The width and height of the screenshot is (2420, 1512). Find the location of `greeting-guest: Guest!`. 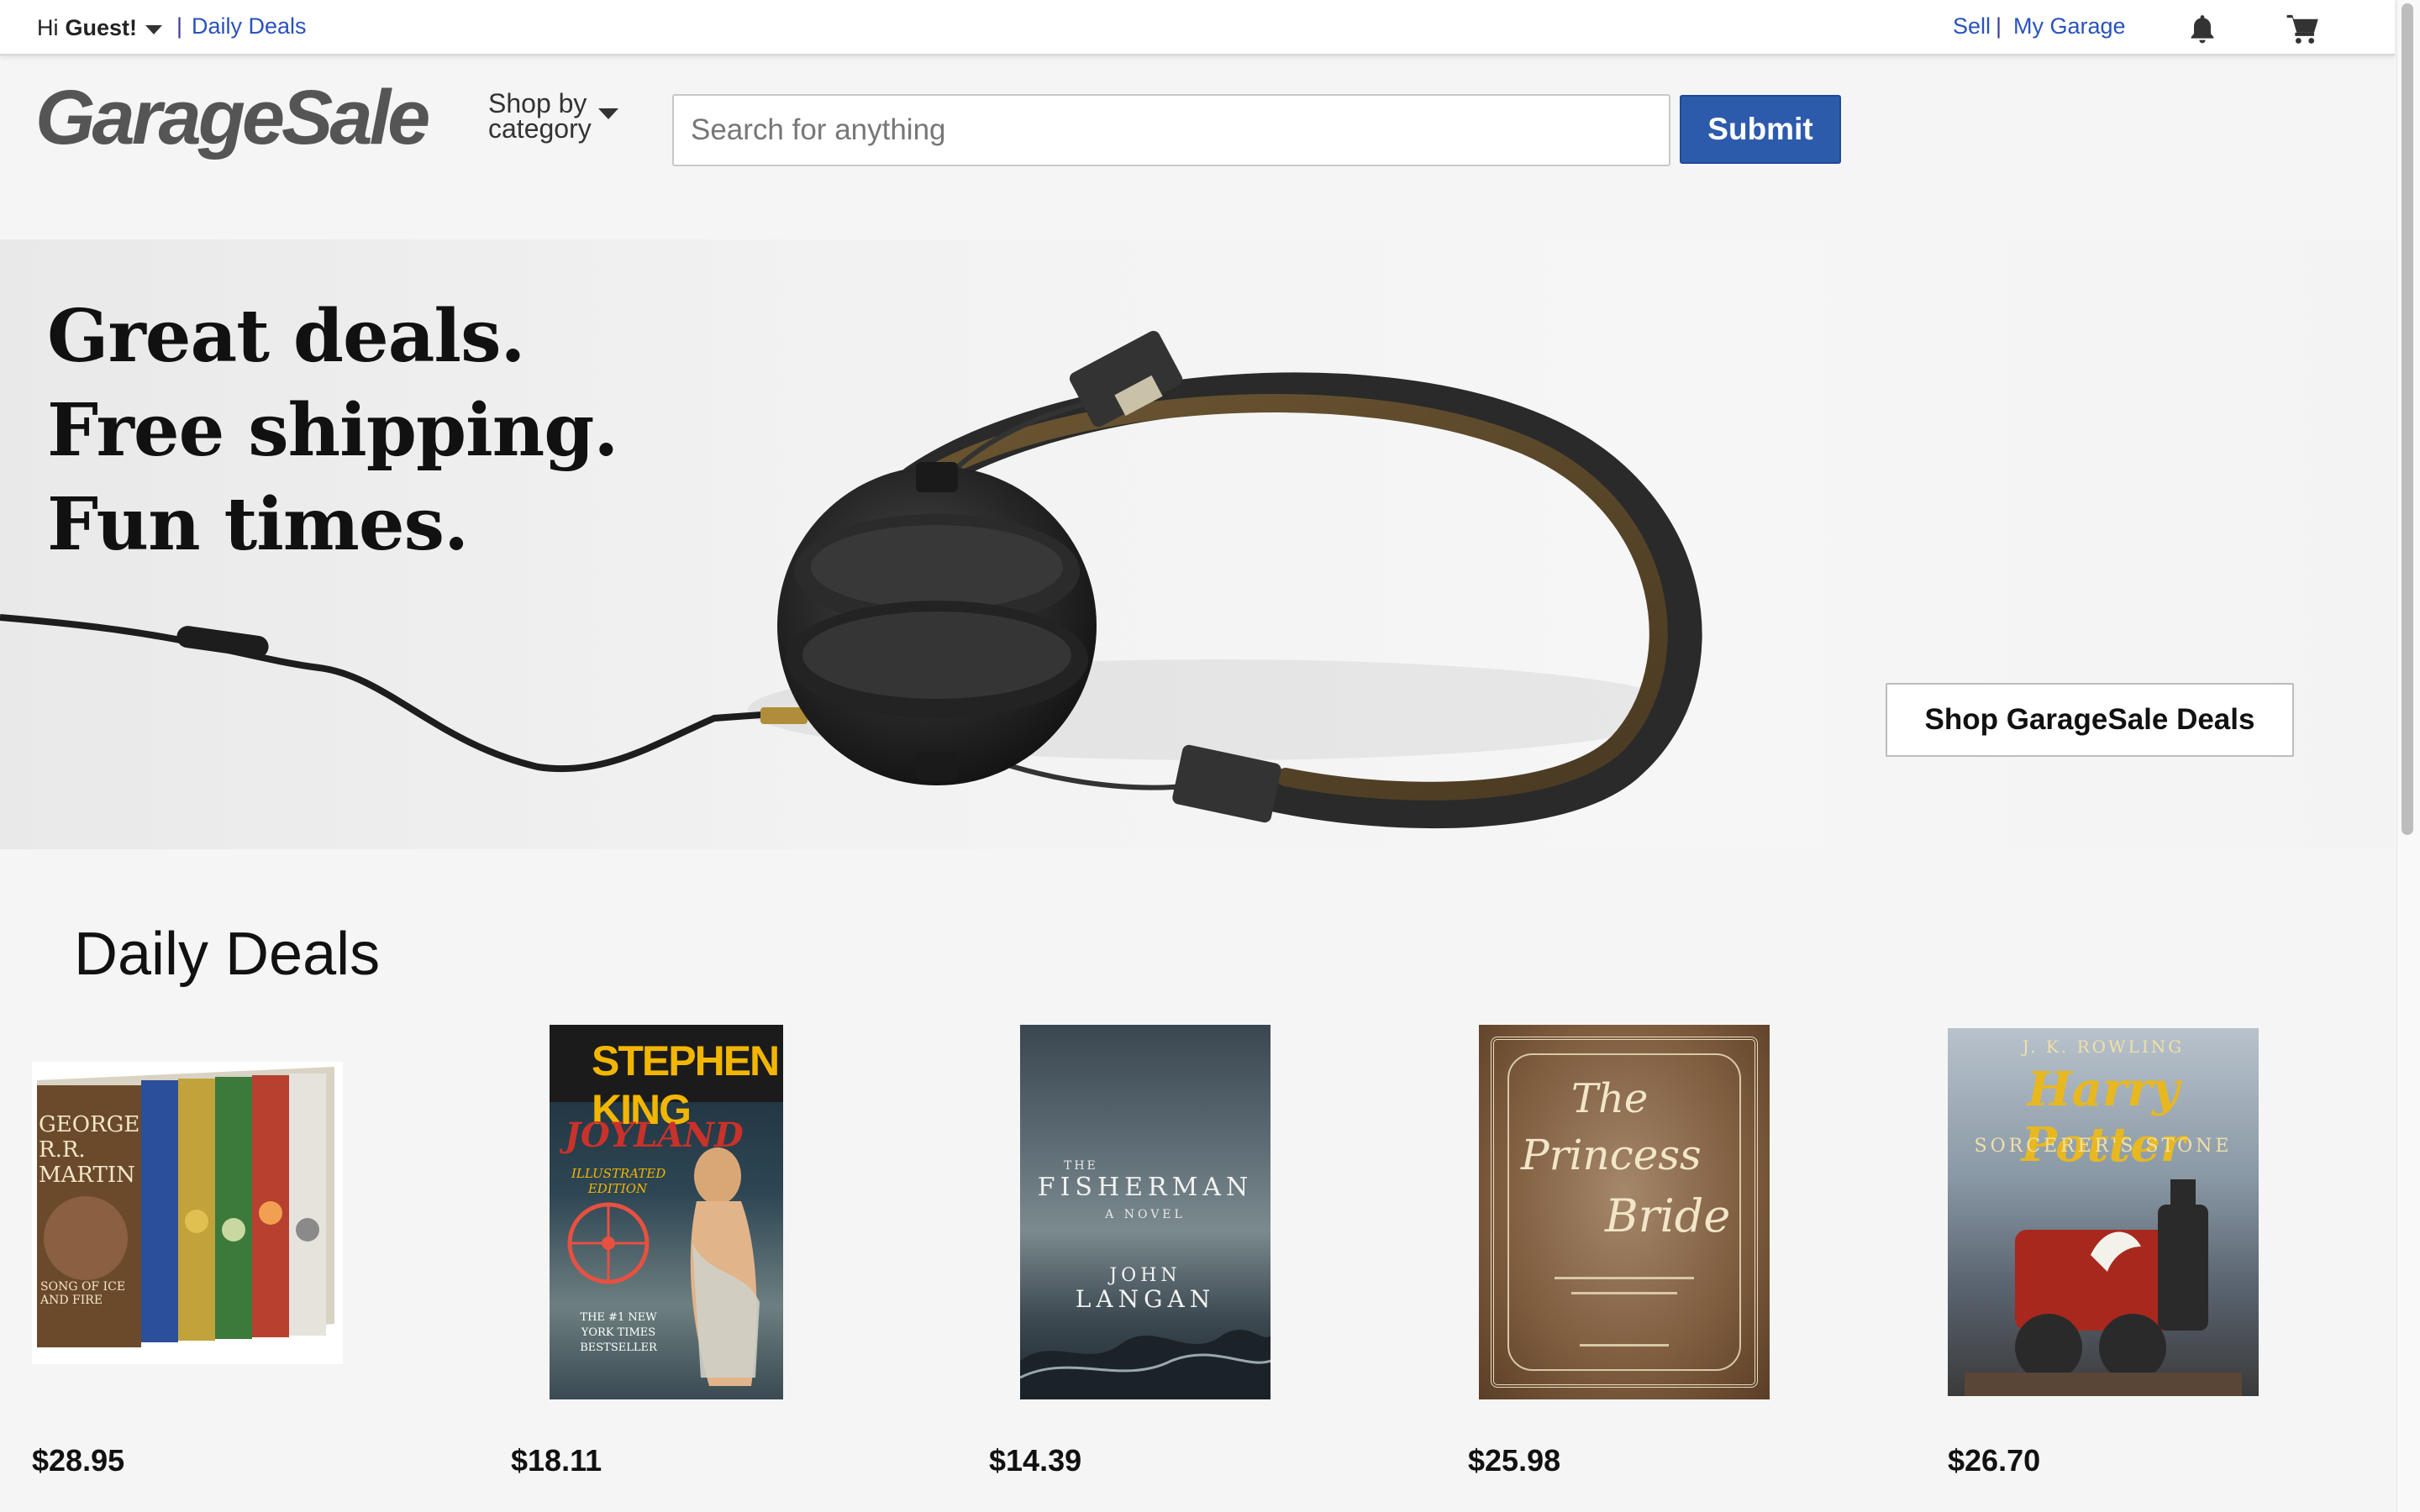

greeting-guest: Guest! is located at coordinates (101, 27).